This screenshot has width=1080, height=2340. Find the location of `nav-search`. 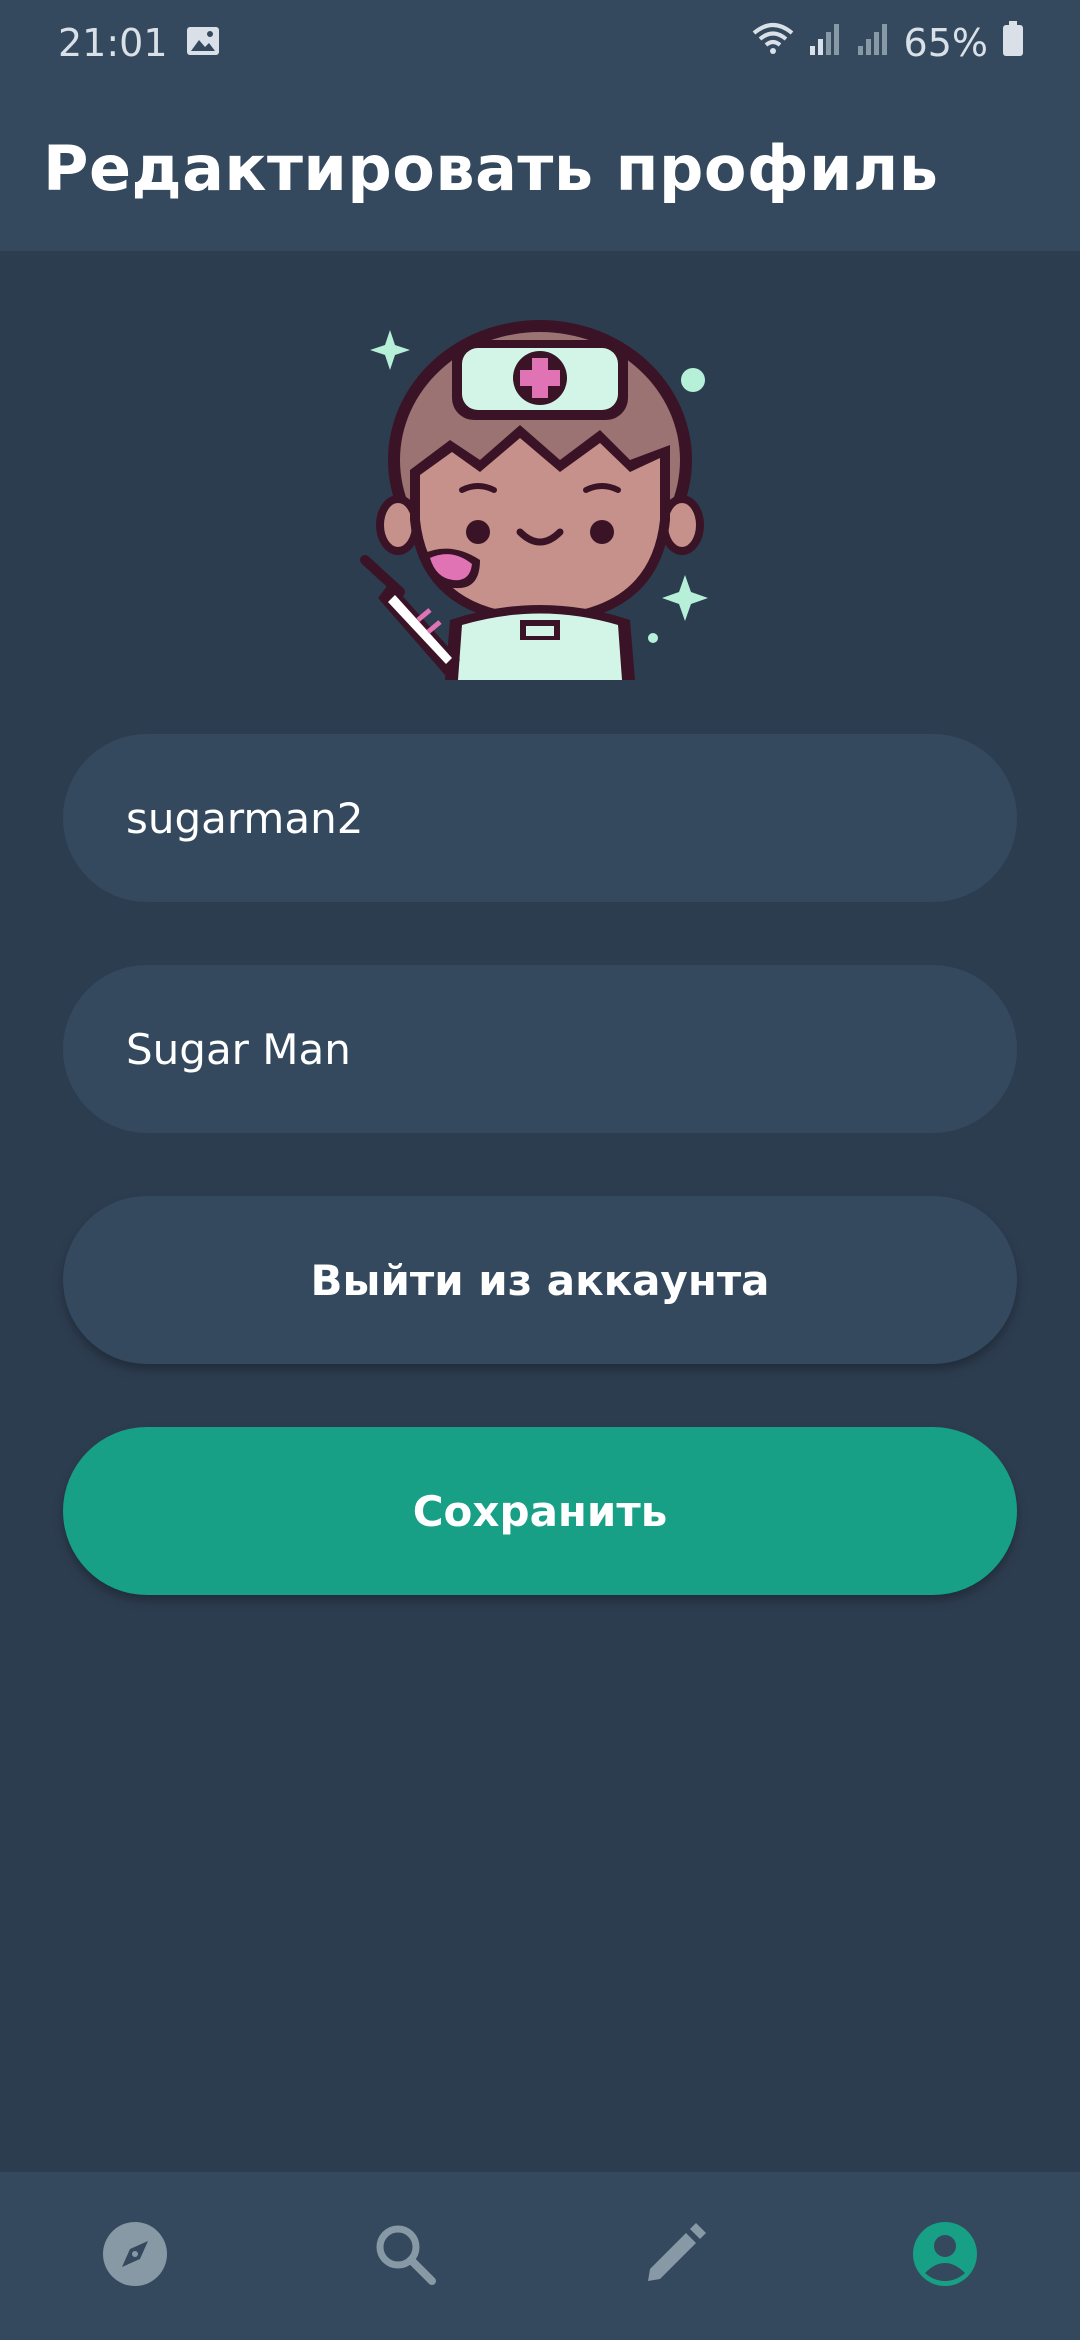

nav-search is located at coordinates (405, 2256).